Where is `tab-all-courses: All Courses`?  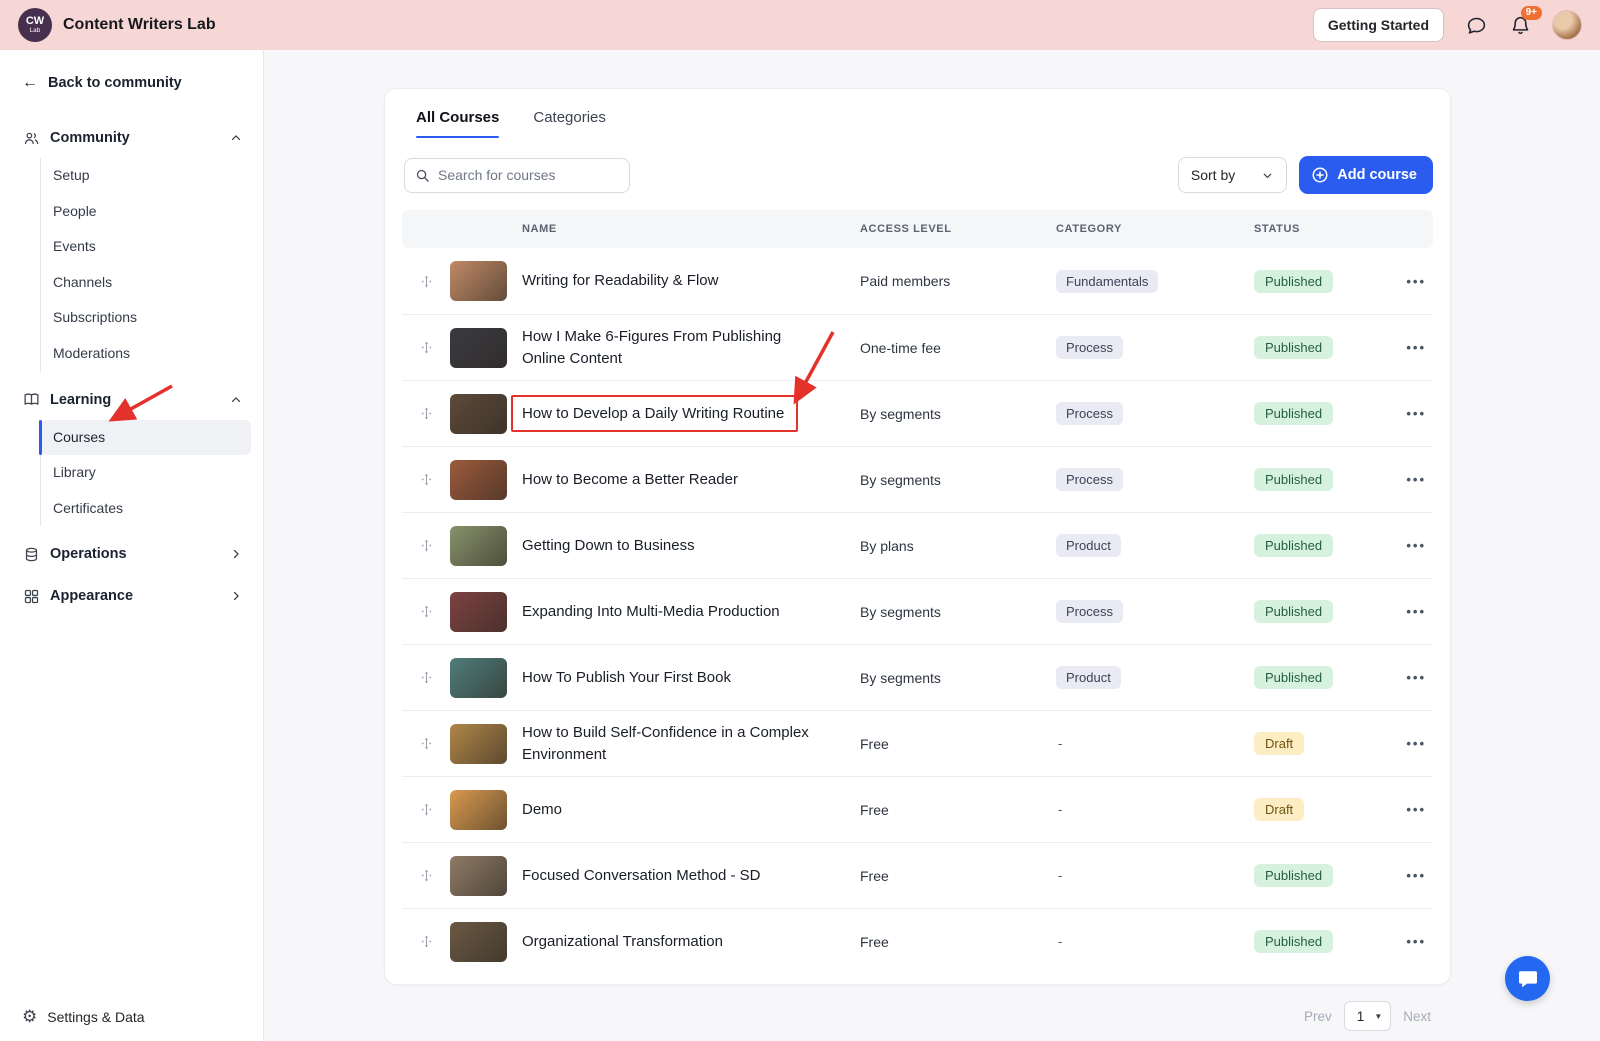 tab-all-courses: All Courses is located at coordinates (458, 123).